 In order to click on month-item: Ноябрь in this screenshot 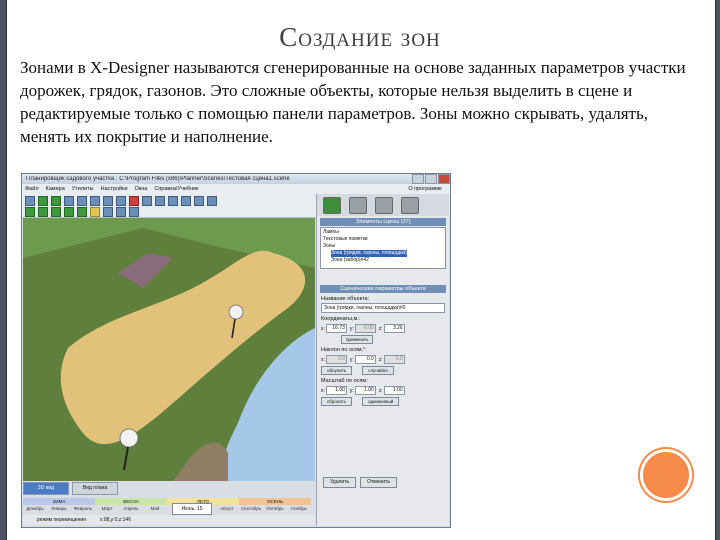, I will do `click(299, 508)`.